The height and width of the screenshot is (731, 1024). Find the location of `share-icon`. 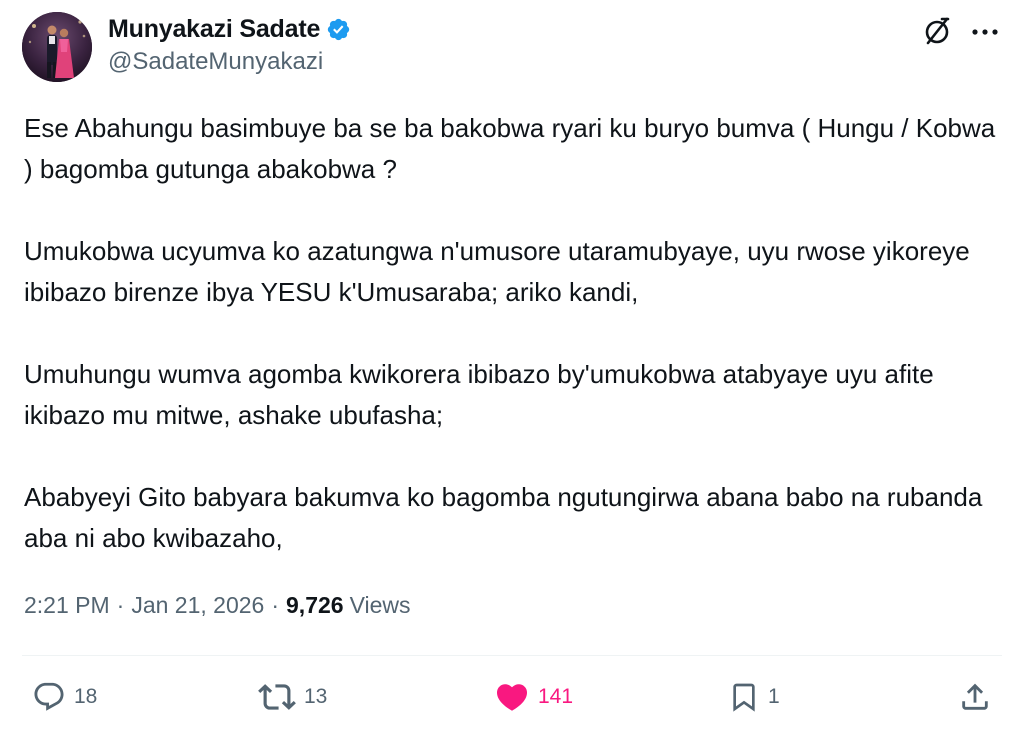

share-icon is located at coordinates (975, 696).